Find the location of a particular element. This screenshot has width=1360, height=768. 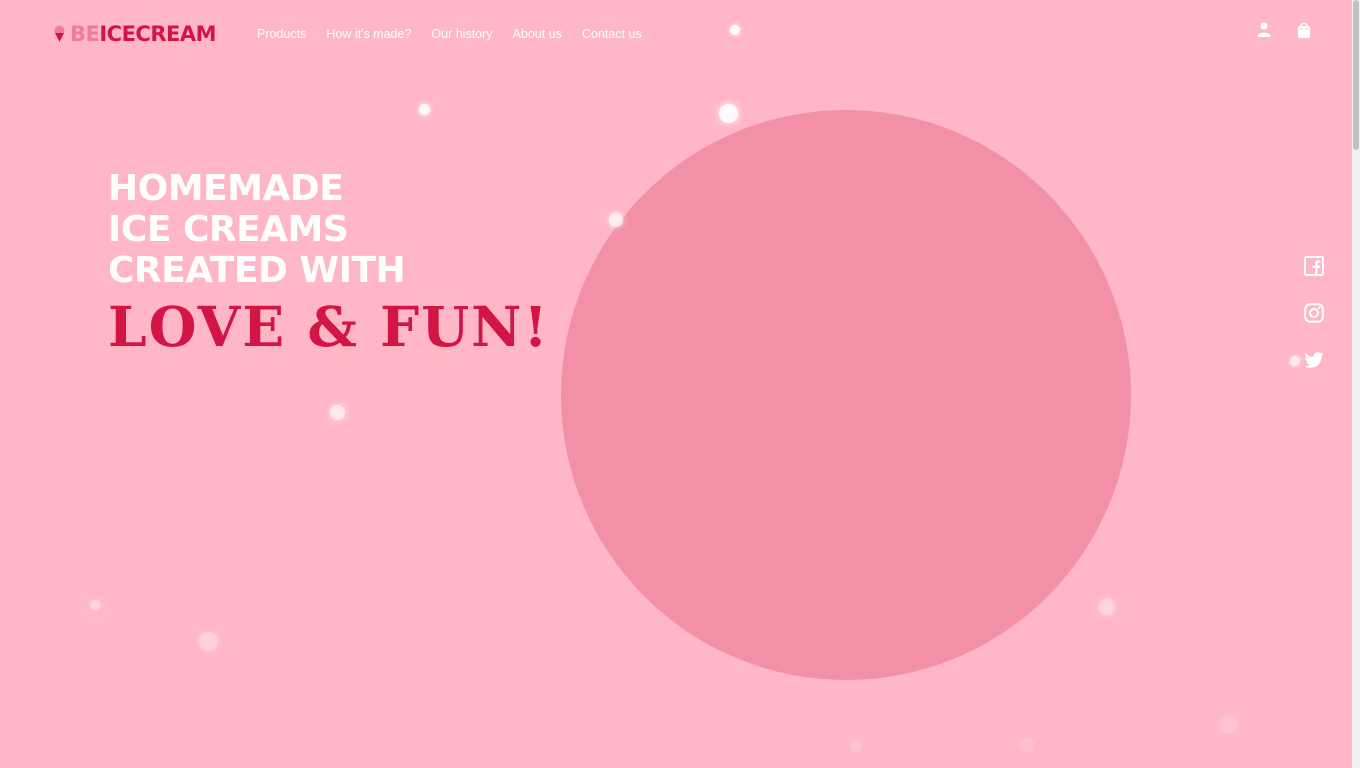

scrollbar-thumb is located at coordinates (1356, 75).